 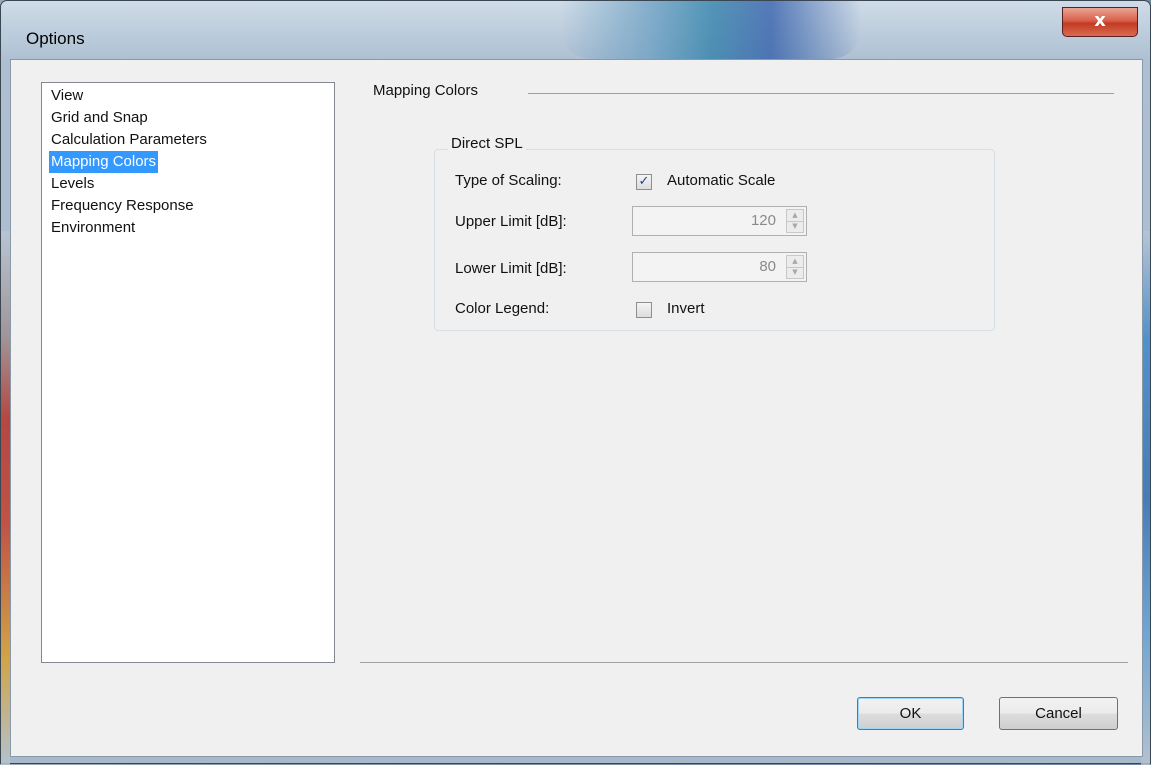 What do you see at coordinates (99, 118) in the screenshot?
I see `nav-item-grid-and-snap: Grid and Snap` at bounding box center [99, 118].